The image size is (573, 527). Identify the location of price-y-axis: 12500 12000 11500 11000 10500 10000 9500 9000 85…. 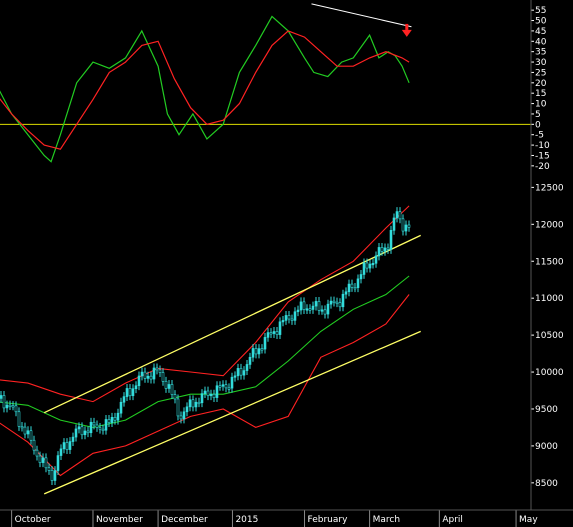
(547, 336).